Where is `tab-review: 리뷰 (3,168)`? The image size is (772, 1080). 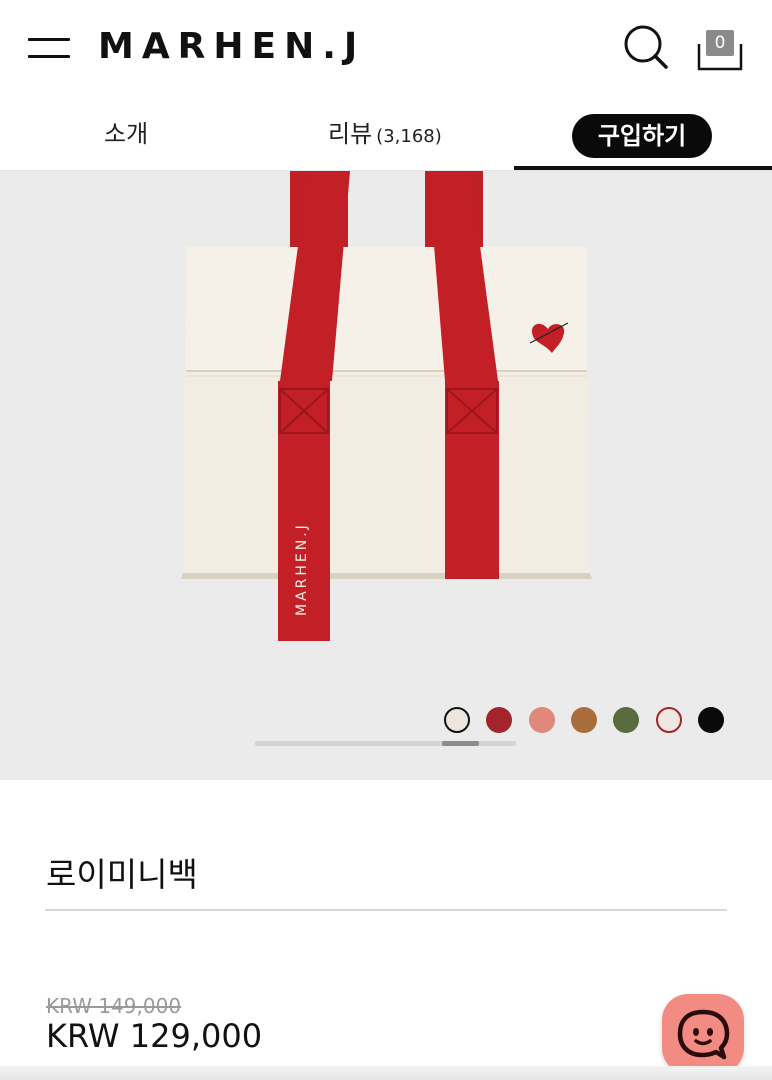
tab-review: 리뷰 (3,168) is located at coordinates (385, 131).